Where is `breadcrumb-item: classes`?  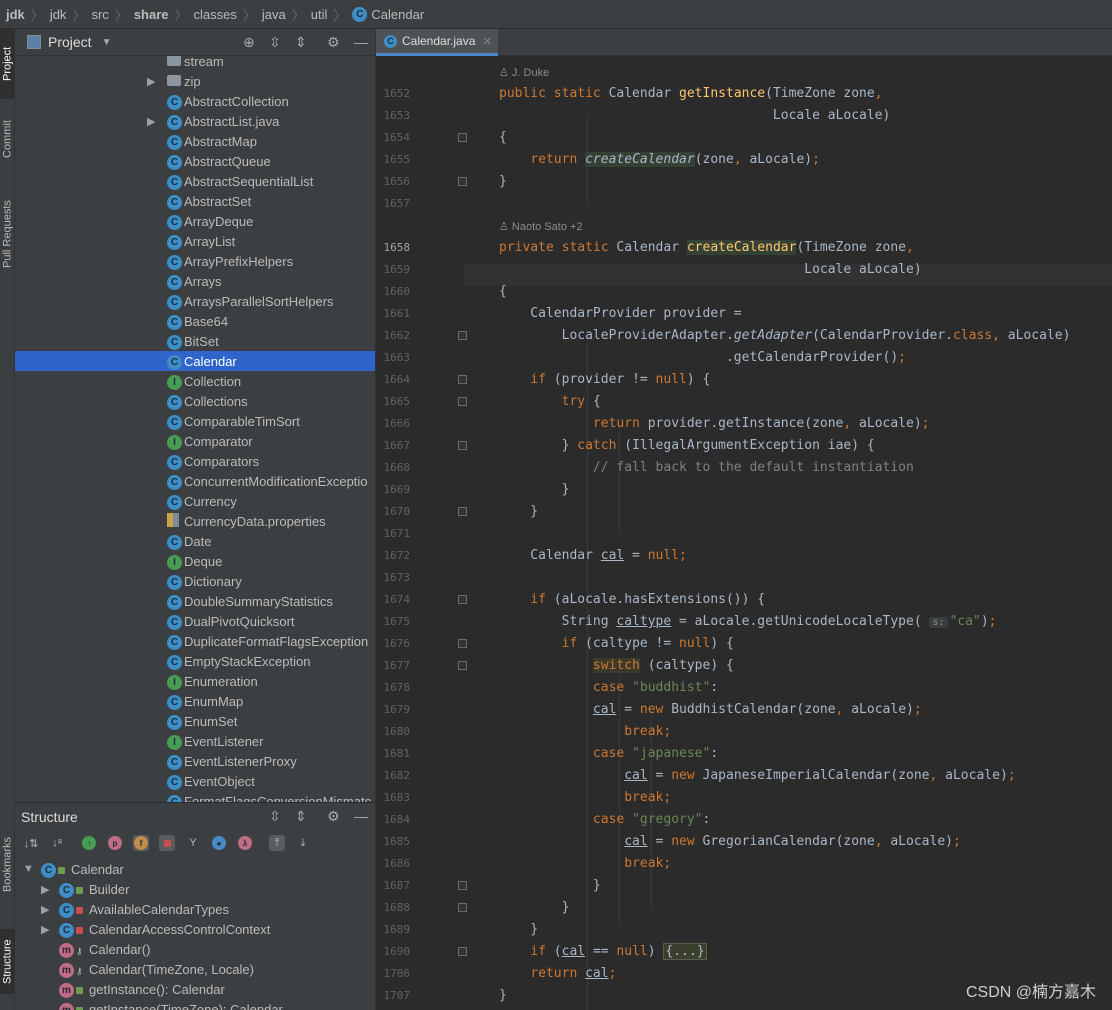
breadcrumb-item: classes is located at coordinates (215, 14).